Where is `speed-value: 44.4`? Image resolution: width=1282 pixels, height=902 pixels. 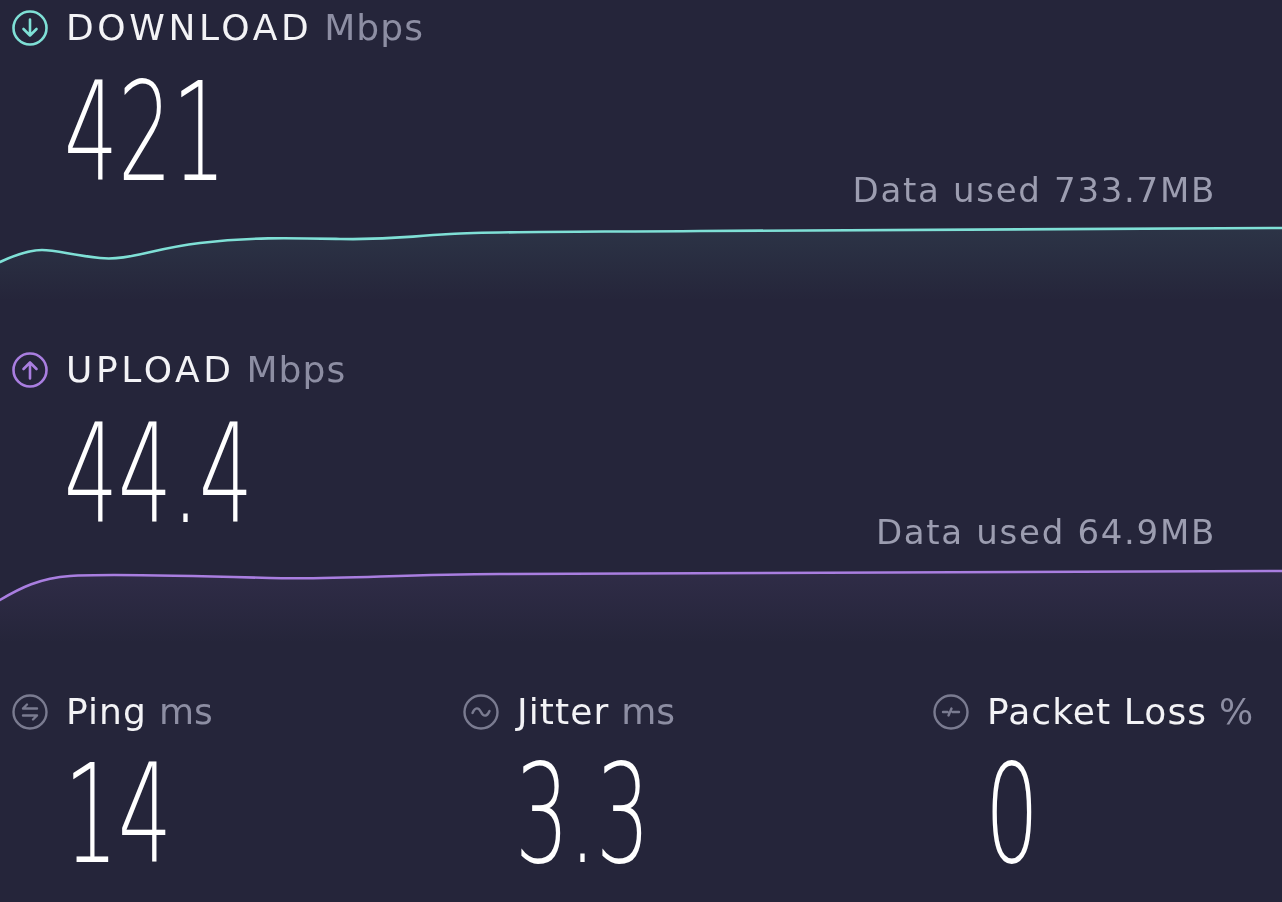
speed-value: 44.4 is located at coordinates (159, 474).